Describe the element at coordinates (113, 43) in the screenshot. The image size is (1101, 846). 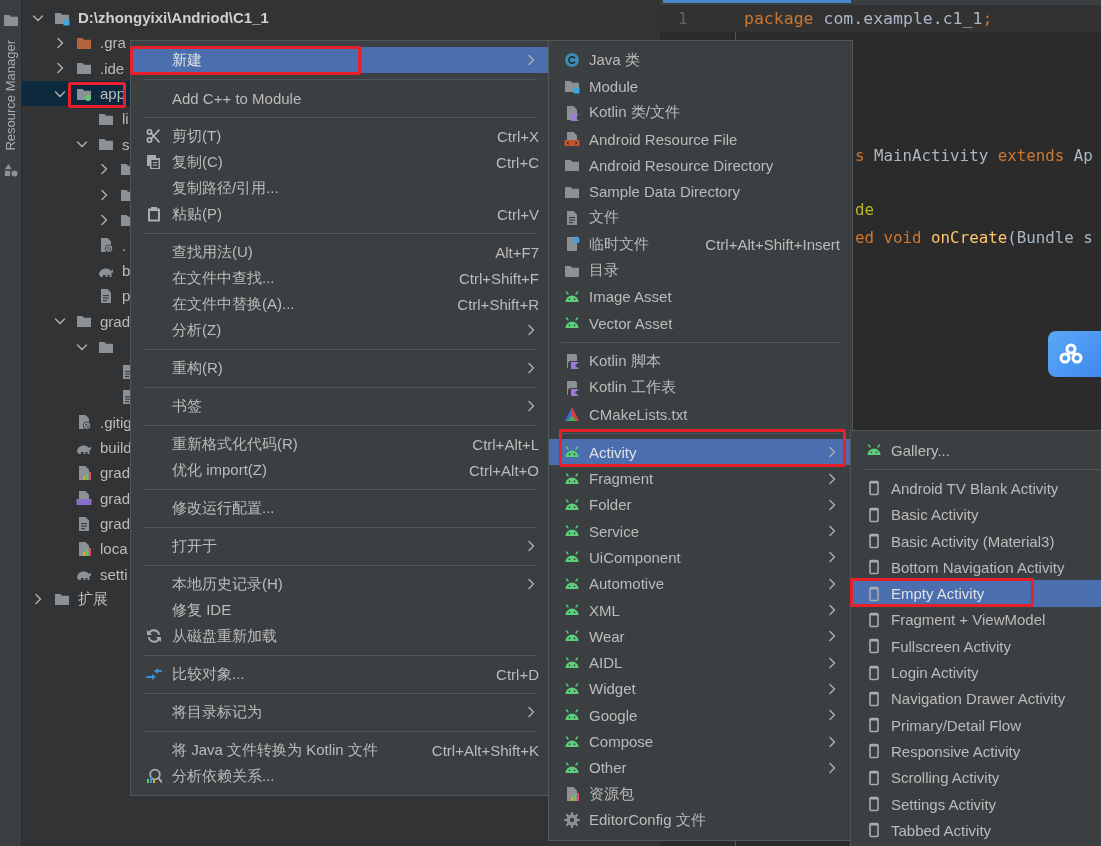
I see `tree-label: .gra` at that location.